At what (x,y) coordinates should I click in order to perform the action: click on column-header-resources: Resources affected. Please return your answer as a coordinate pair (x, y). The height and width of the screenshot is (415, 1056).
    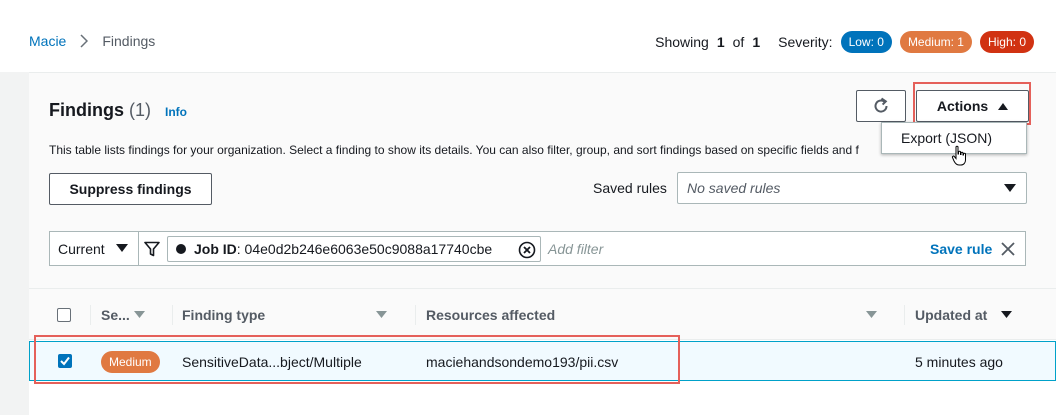
    Looking at the image, I should click on (490, 315).